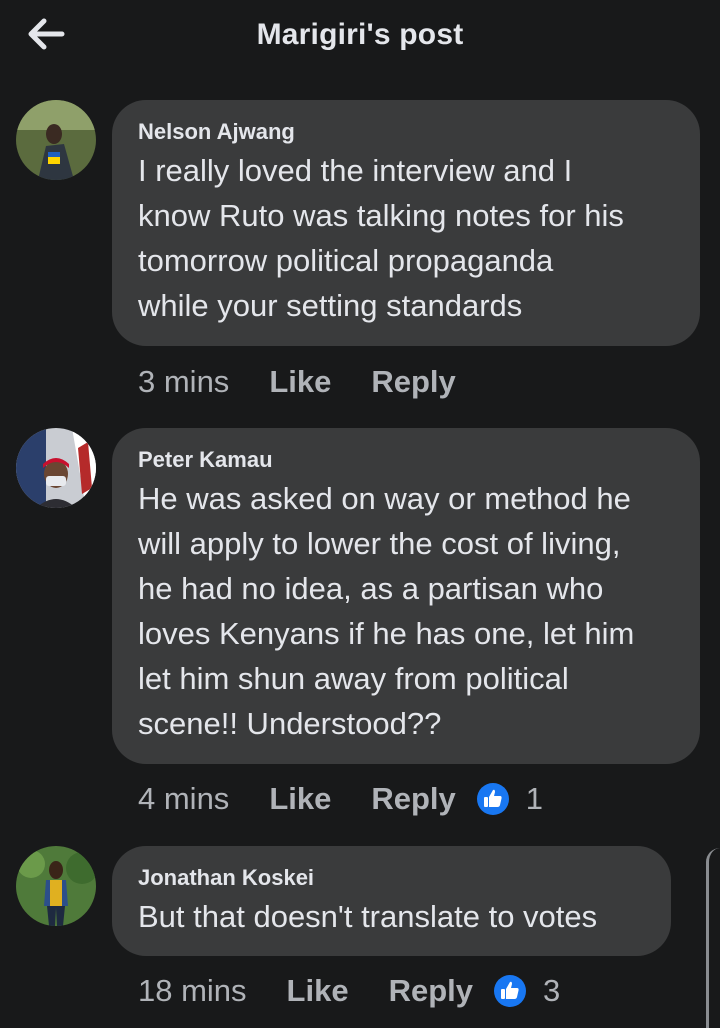 The height and width of the screenshot is (1028, 720). What do you see at coordinates (183, 382) in the screenshot?
I see `comment-time: 3 mins` at bounding box center [183, 382].